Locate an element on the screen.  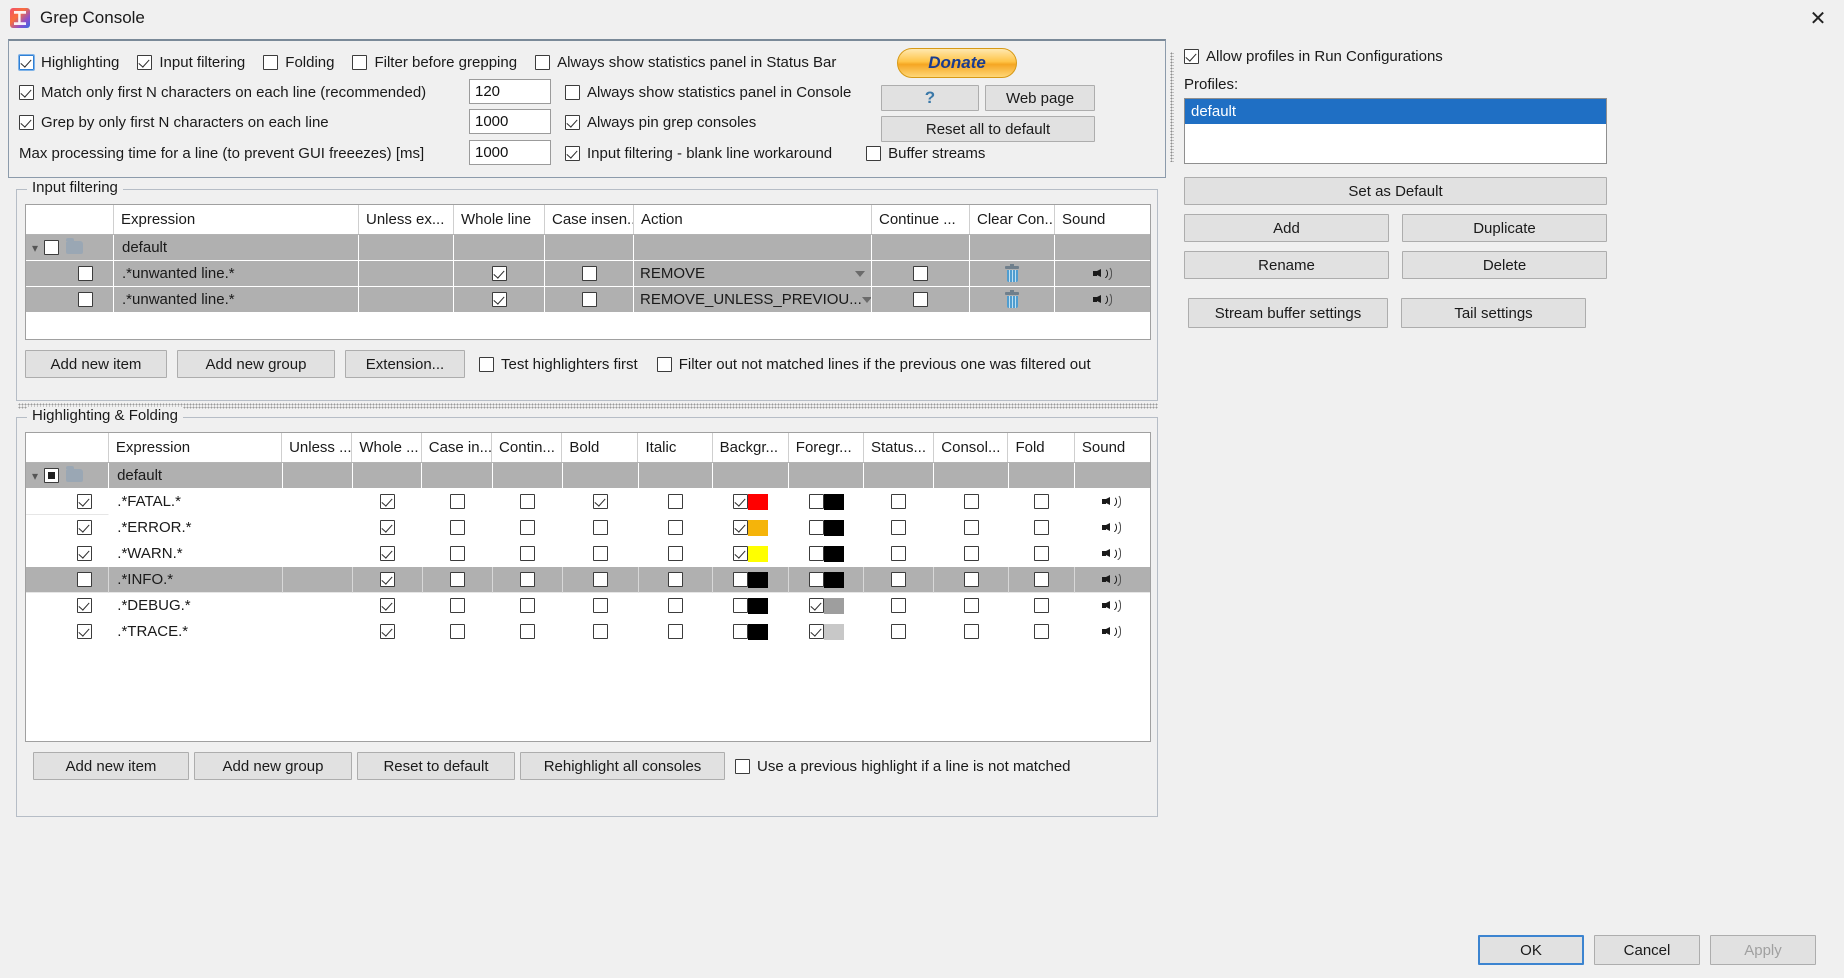
ok-button: OK is located at coordinates (1531, 950).